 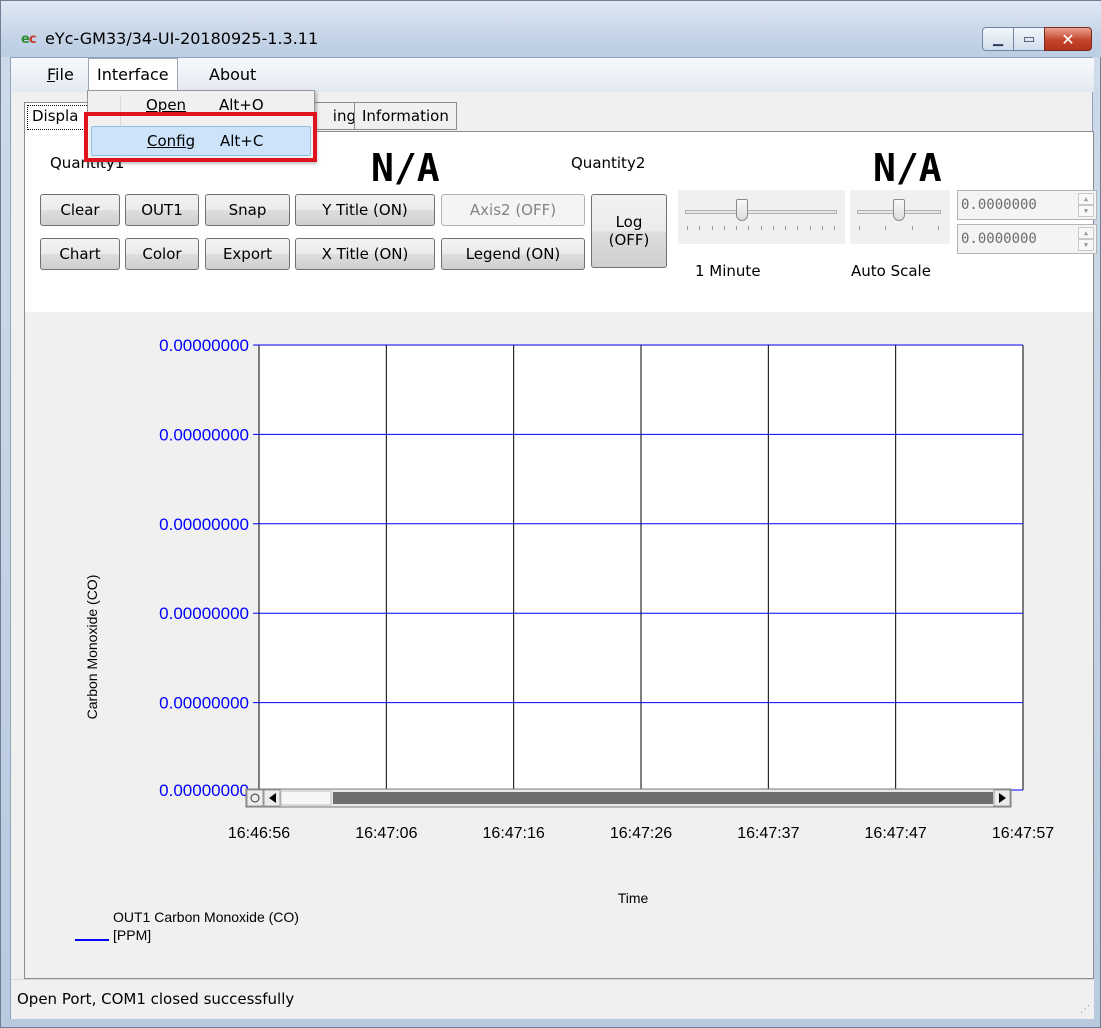 I want to click on status-text: Open Port, COM1 closed successfully, so click(x=156, y=999).